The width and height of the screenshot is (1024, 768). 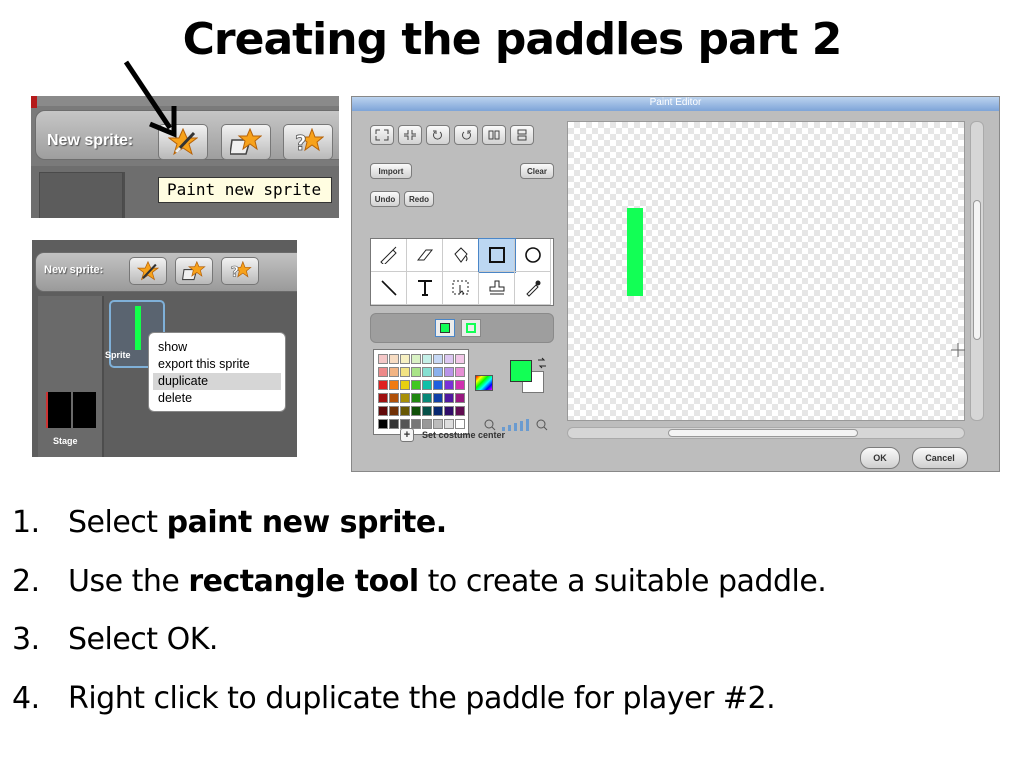 I want to click on horizontal-scroll-thumb, so click(x=763, y=433).